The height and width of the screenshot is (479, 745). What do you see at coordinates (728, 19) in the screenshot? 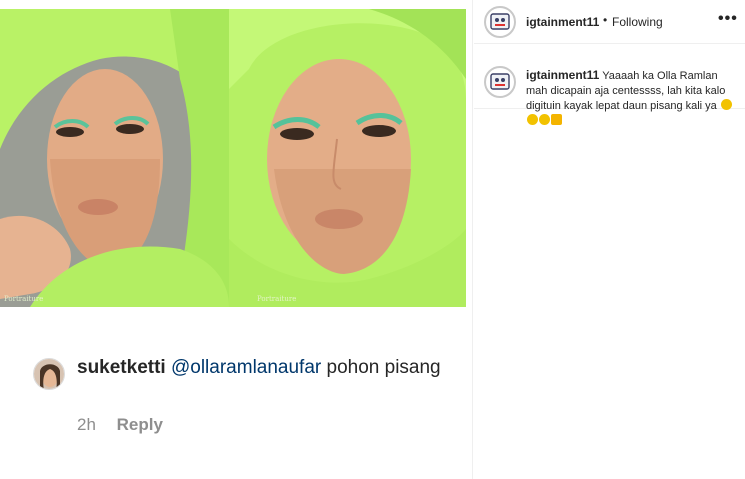
I see `more-options-icon: •••` at bounding box center [728, 19].